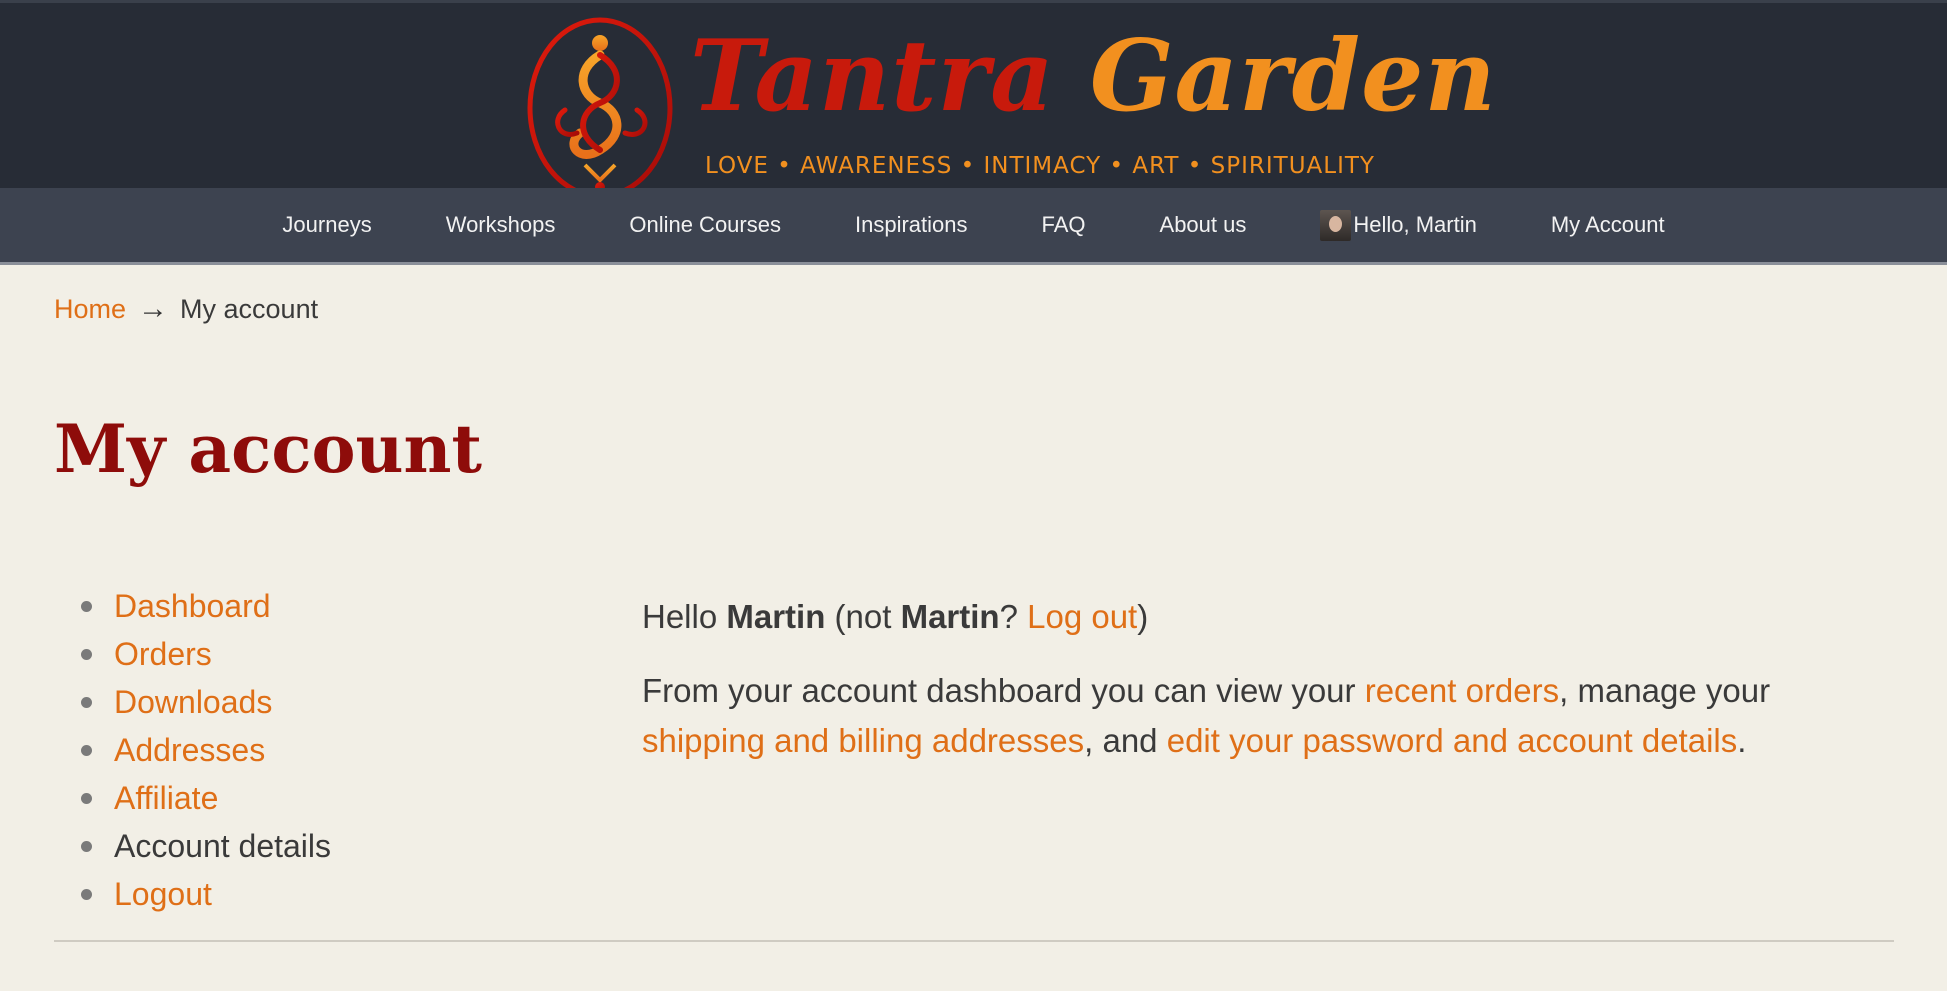 The width and height of the screenshot is (1947, 991). I want to click on mid-text: , manage your, so click(1665, 690).